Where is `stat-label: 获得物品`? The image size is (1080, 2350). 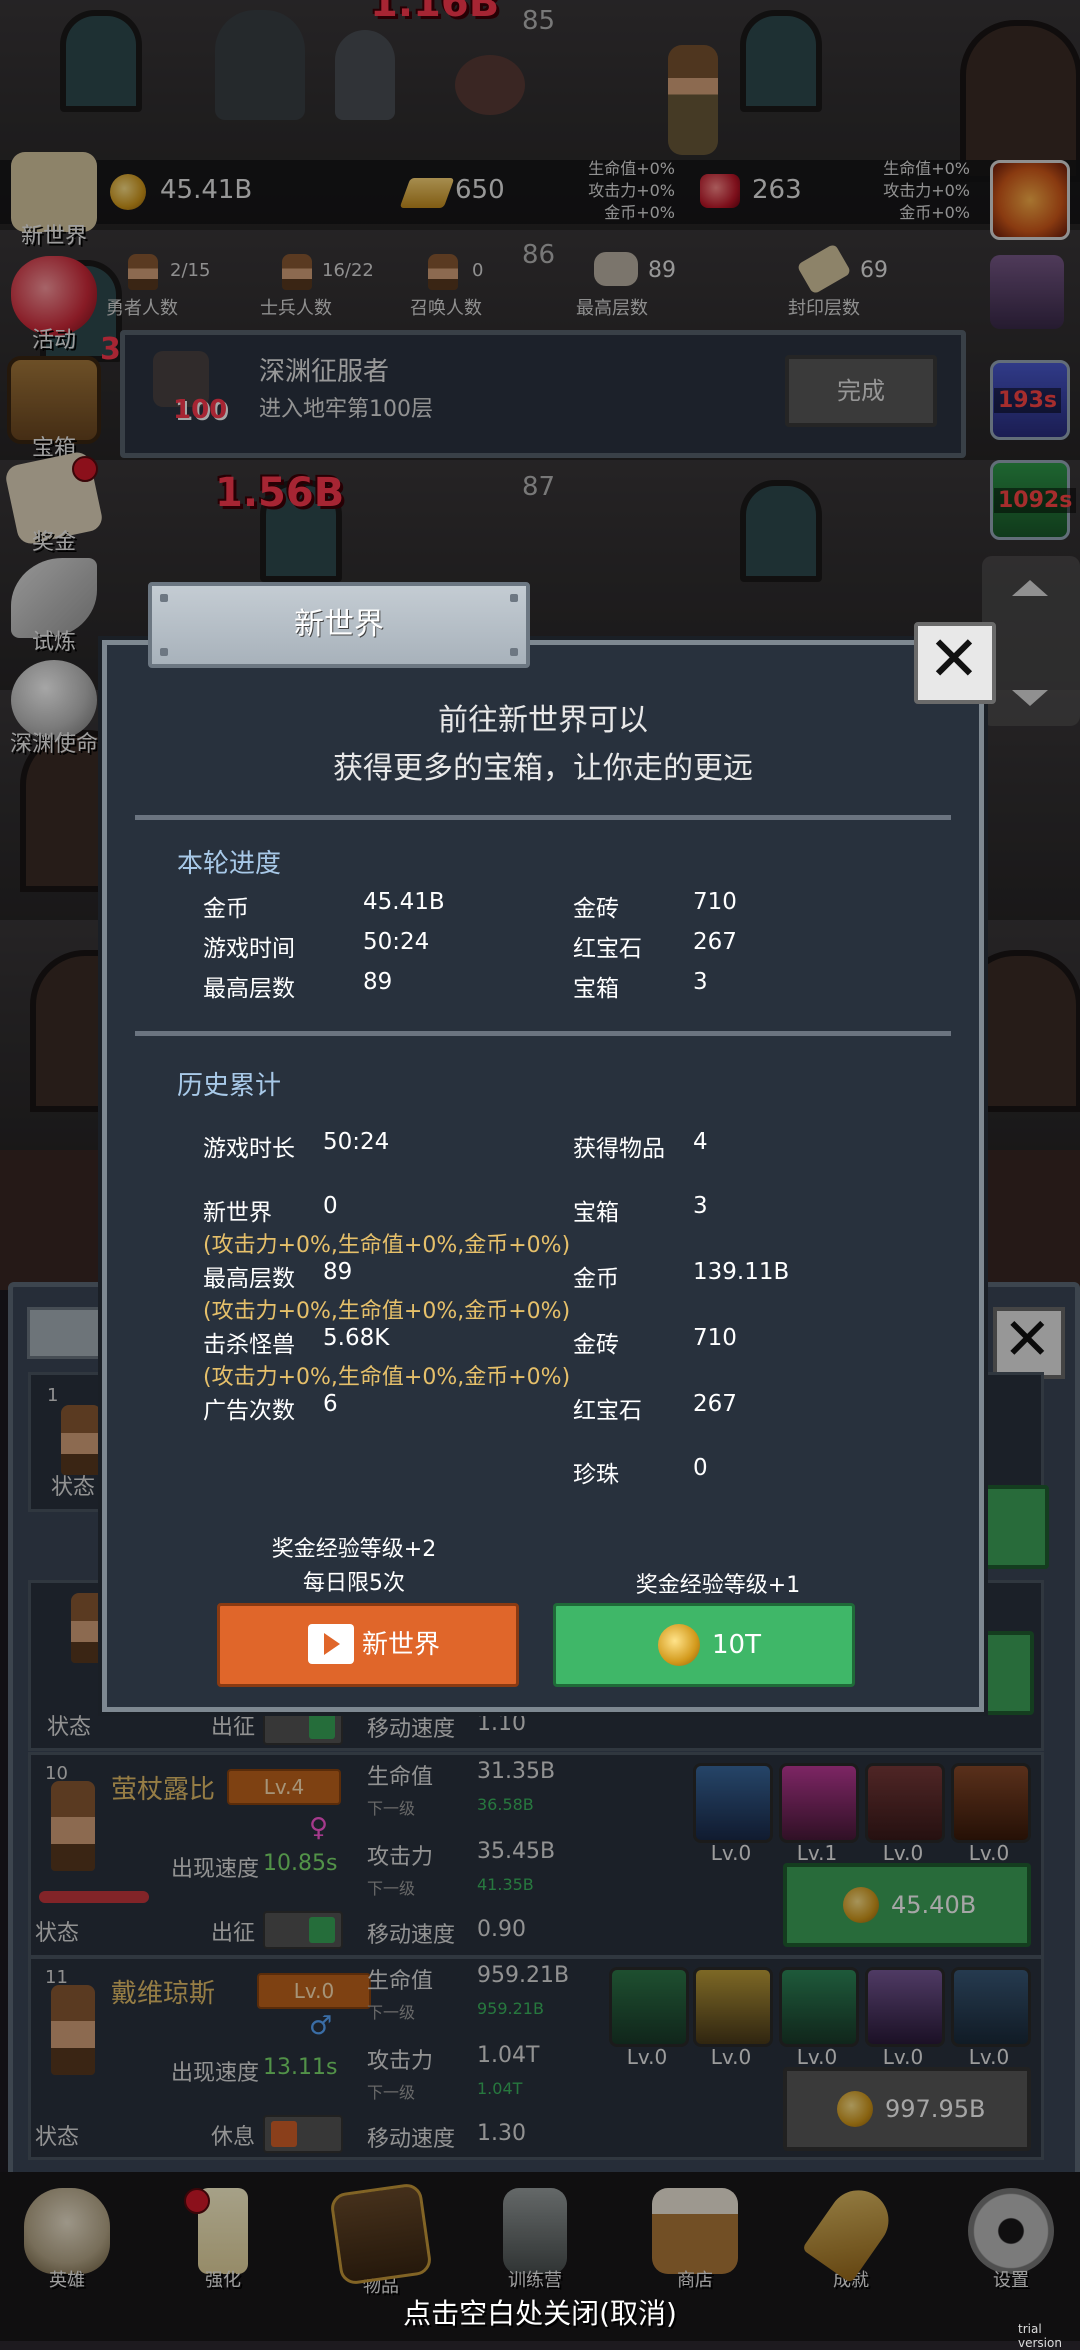
stat-label: 获得物品 is located at coordinates (619, 1149).